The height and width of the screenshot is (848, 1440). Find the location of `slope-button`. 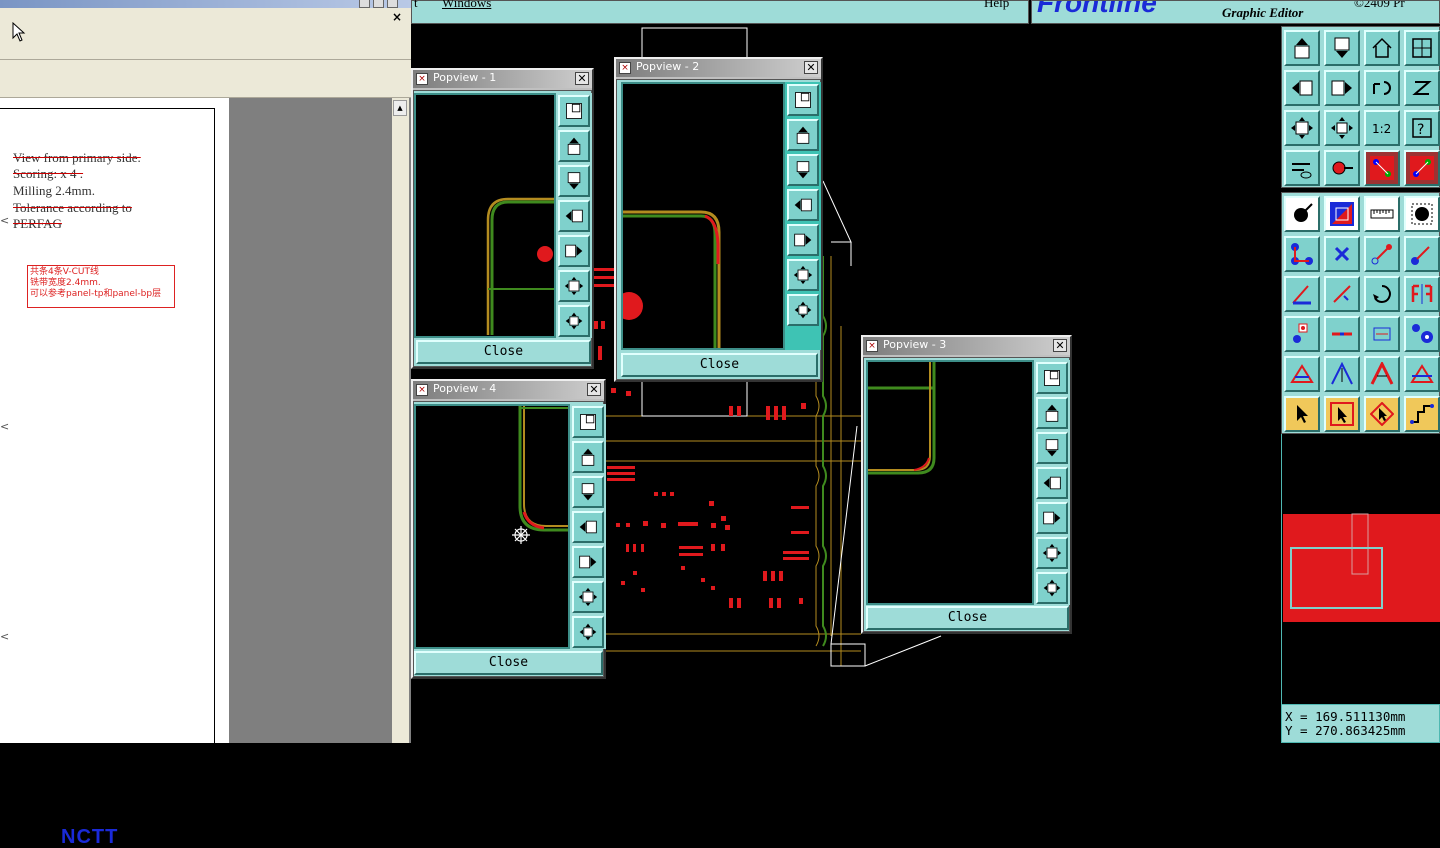

slope-button is located at coordinates (1342, 294).